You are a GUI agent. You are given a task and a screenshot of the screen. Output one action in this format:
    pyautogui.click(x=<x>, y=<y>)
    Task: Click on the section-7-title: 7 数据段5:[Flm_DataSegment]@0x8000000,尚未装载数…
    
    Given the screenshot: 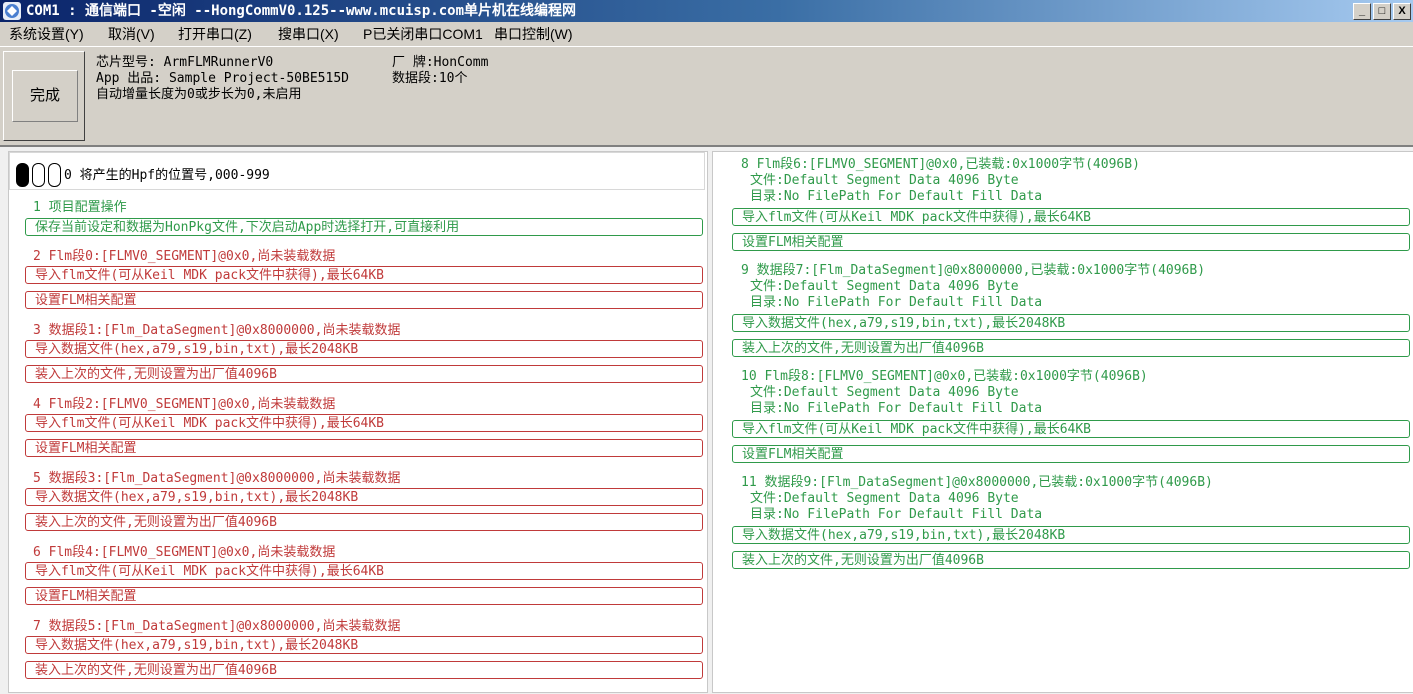 What is the action you would take?
    pyautogui.click(x=217, y=626)
    